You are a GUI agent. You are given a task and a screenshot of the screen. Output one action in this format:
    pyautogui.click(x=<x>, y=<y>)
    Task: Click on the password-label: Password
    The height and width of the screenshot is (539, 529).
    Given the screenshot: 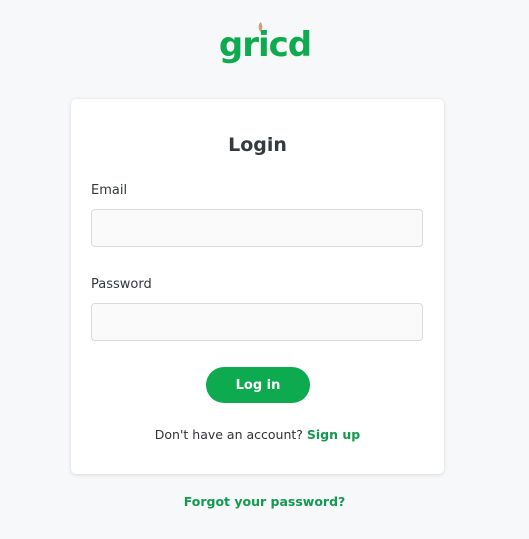 What is the action you would take?
    pyautogui.click(x=121, y=284)
    